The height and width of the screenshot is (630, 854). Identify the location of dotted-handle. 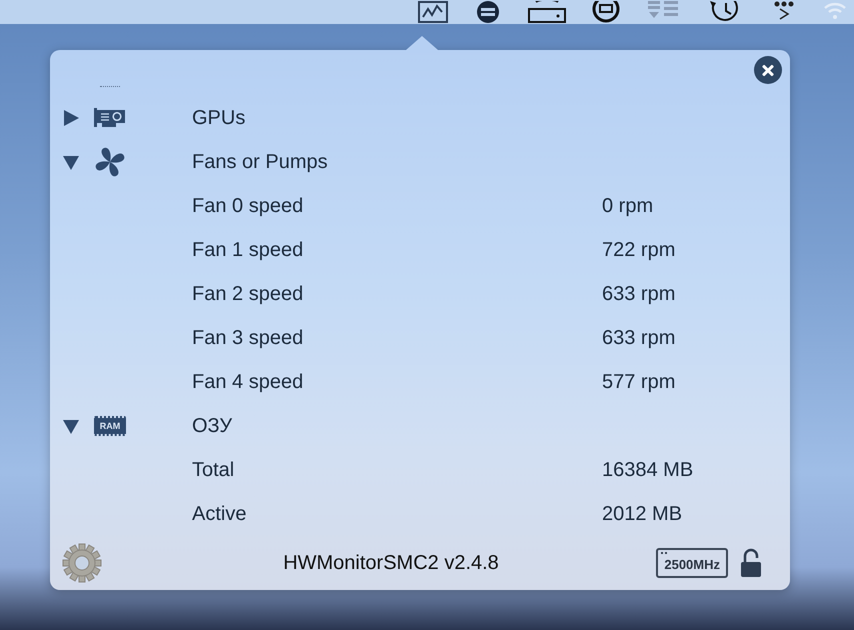
(110, 86).